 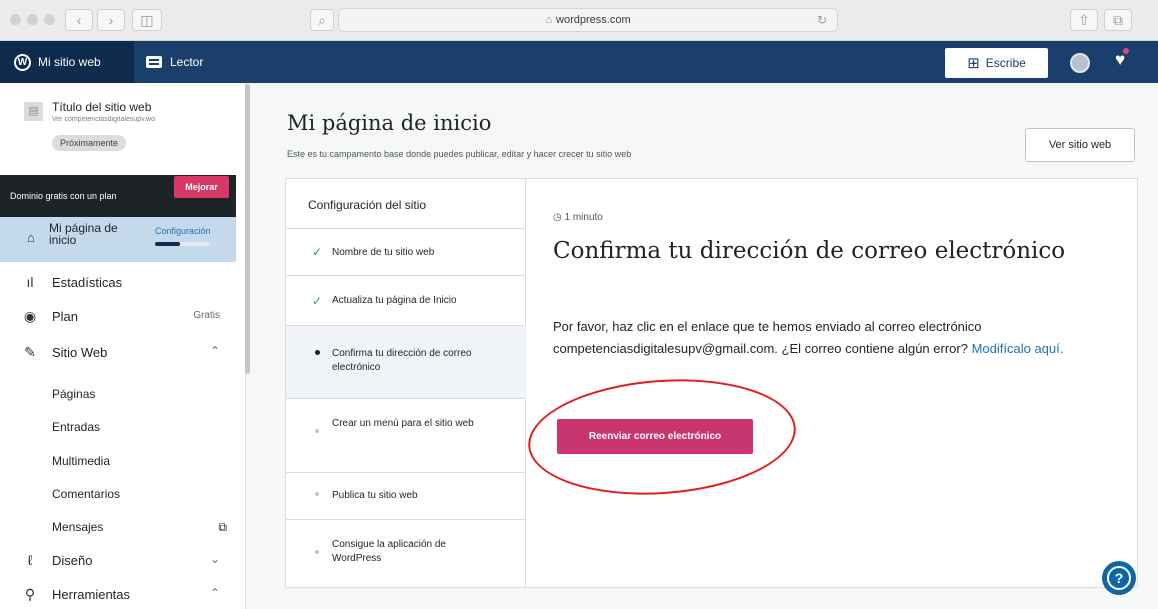 I want to click on sidebar-item-tools: ⚲ Herramientas ⌃, so click(x=118, y=595).